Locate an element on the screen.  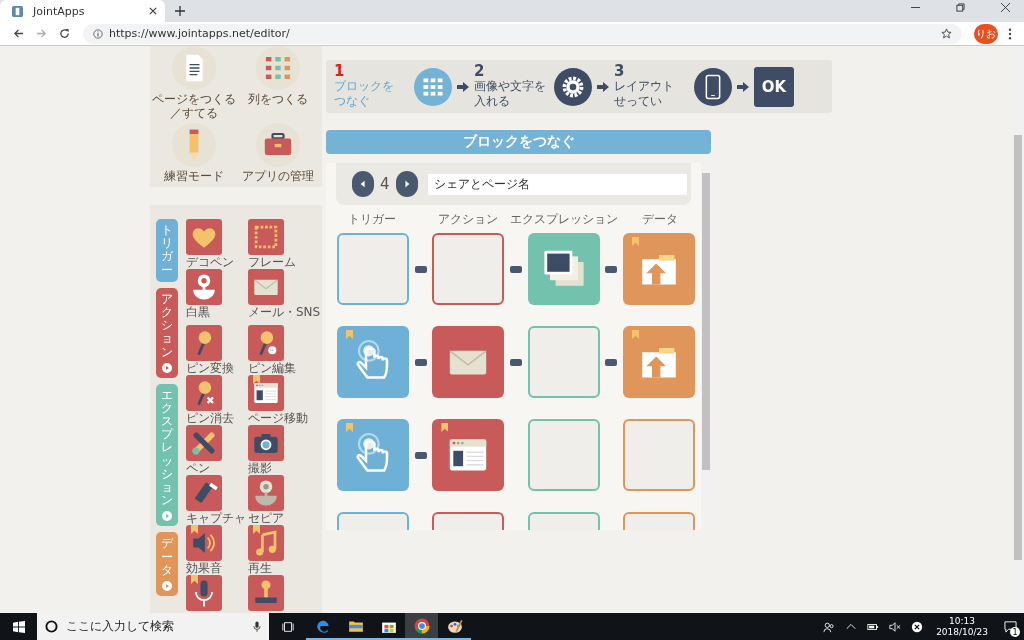
left-triangle-icon is located at coordinates (363, 184).